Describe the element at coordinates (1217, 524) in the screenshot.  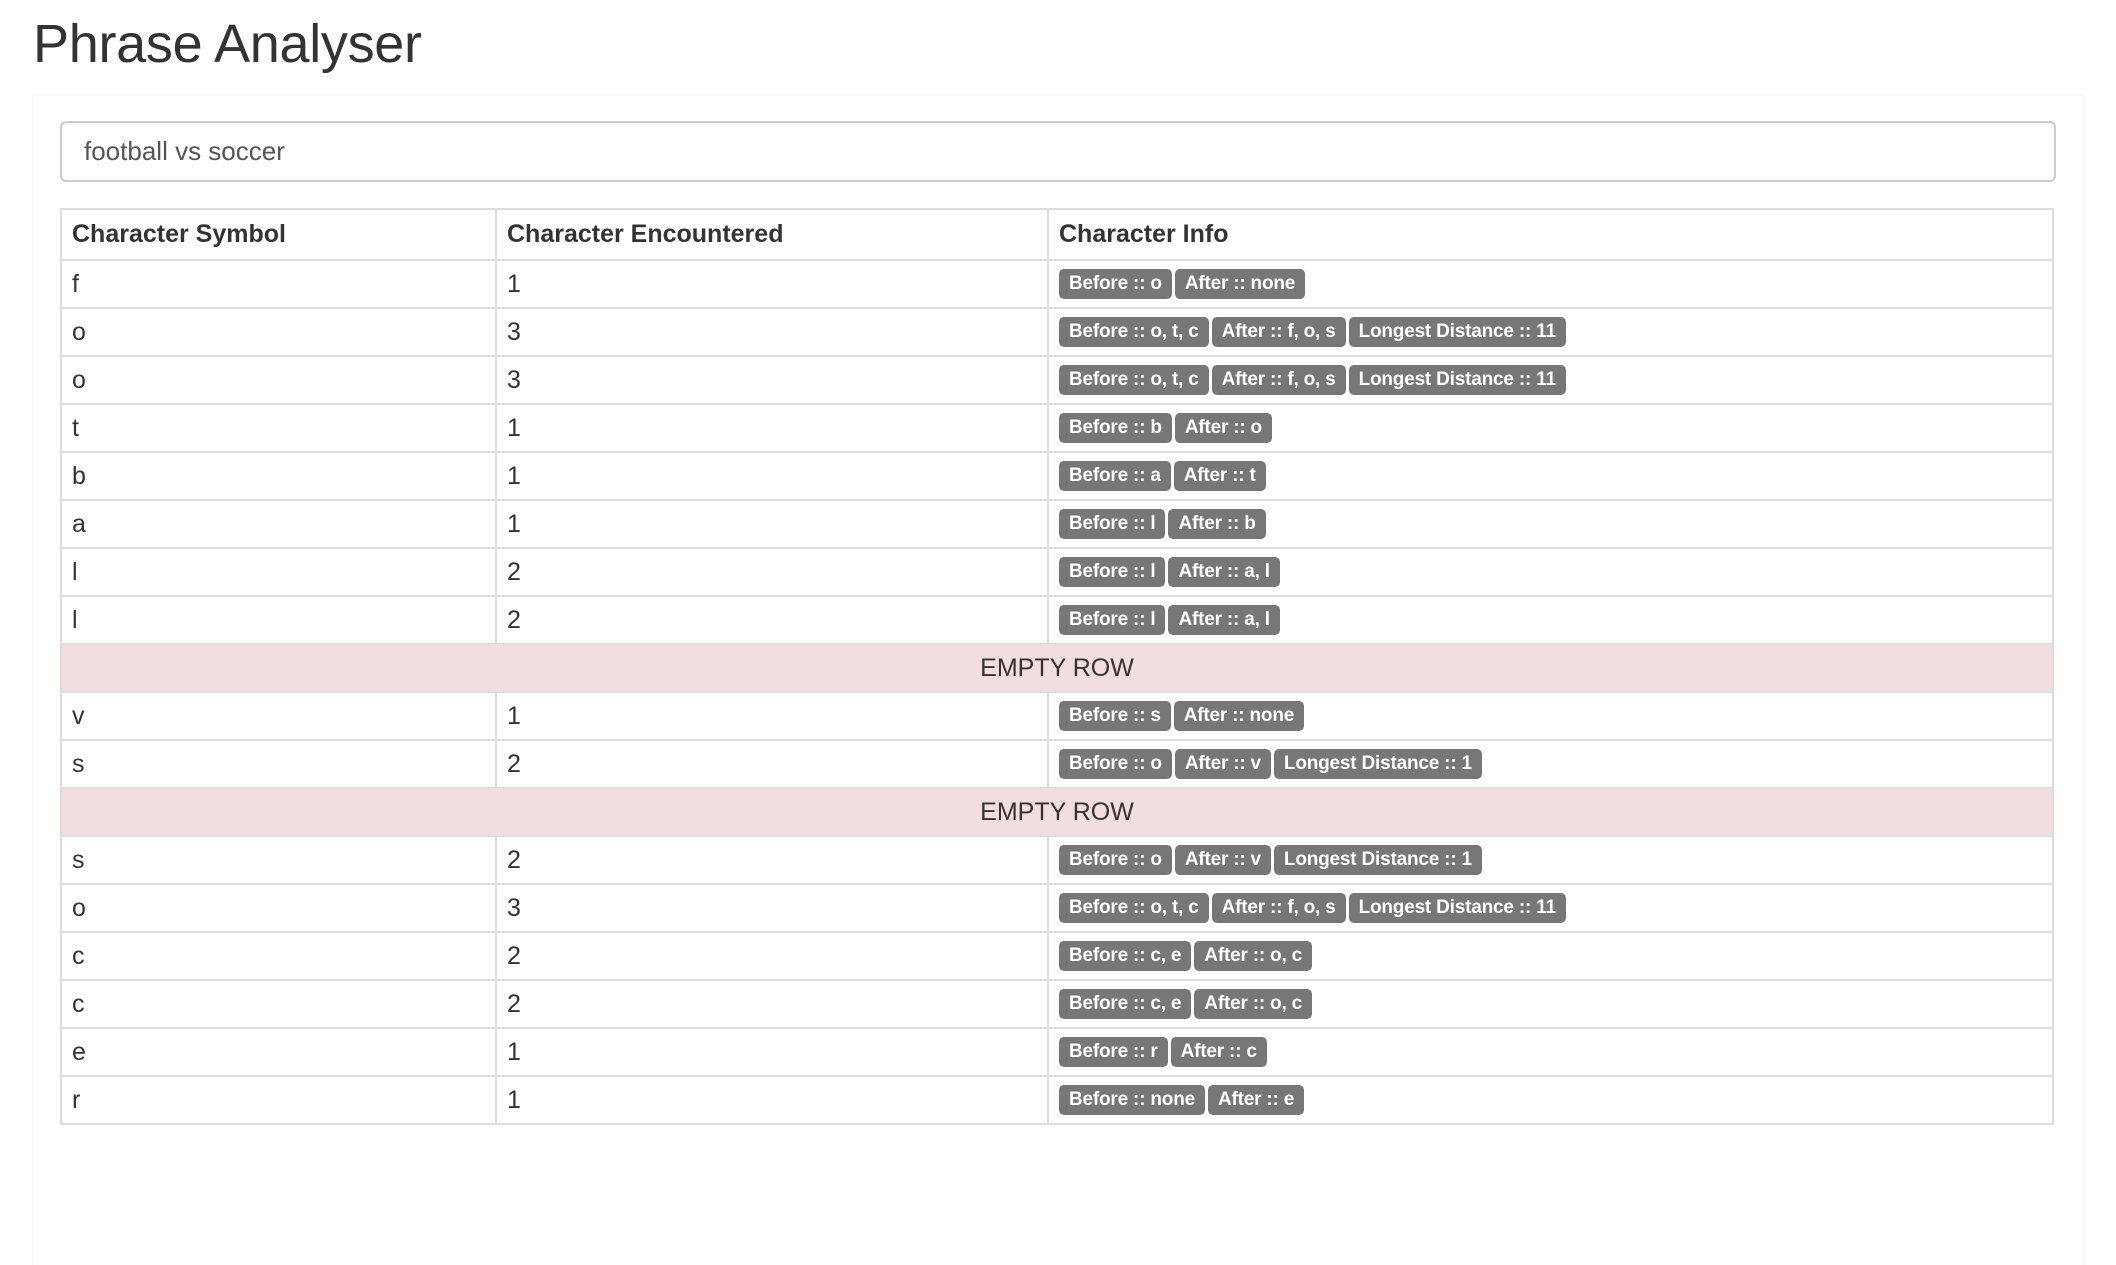
I see `after-badge: After :: b` at that location.